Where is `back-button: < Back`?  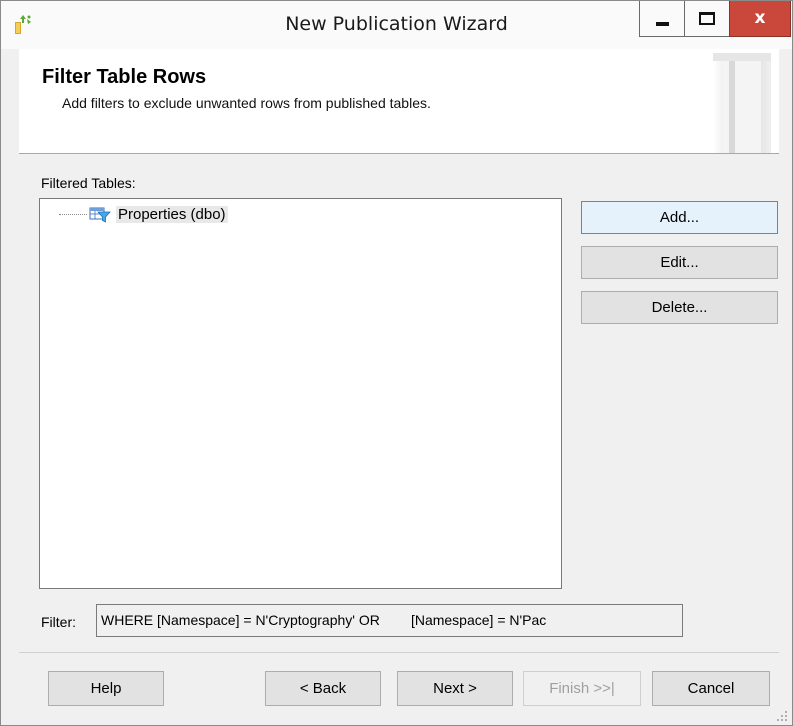
back-button: < Back is located at coordinates (323, 688).